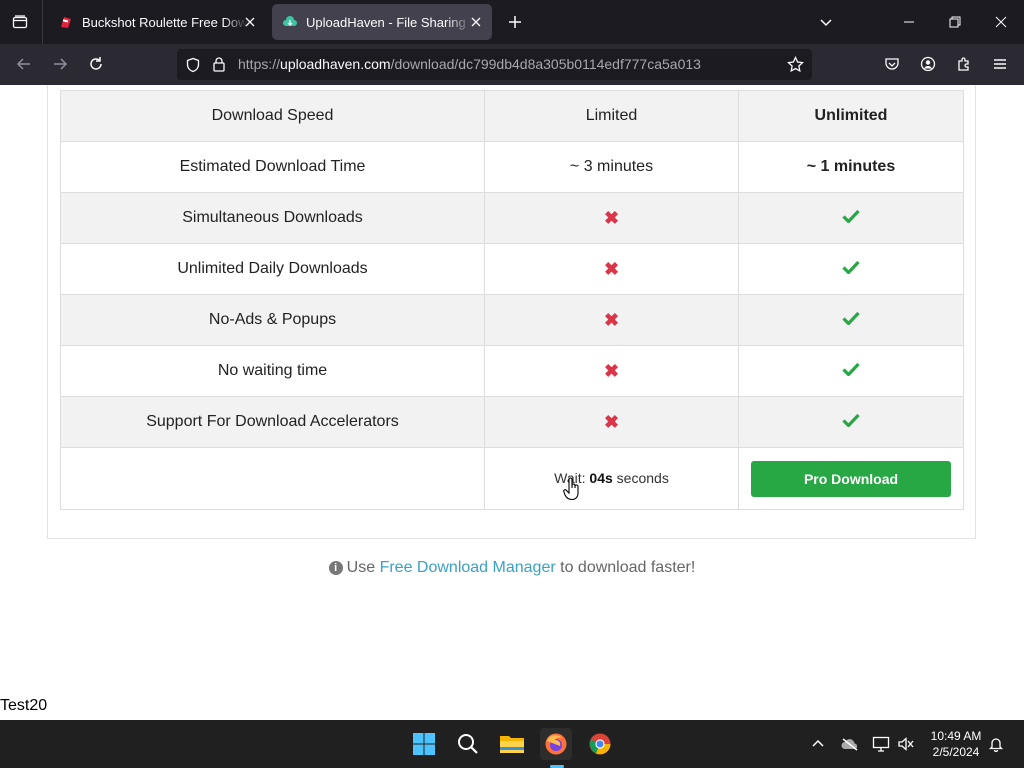 The image size is (1024, 768). What do you see at coordinates (928, 64) in the screenshot?
I see `account-icon` at bounding box center [928, 64].